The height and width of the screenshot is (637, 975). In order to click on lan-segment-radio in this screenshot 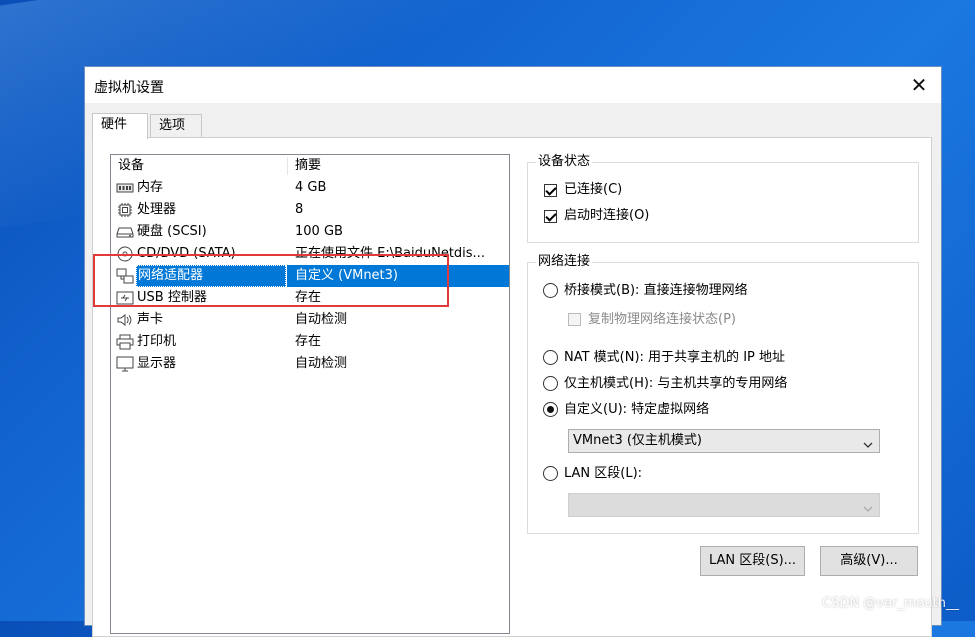, I will do `click(550, 473)`.